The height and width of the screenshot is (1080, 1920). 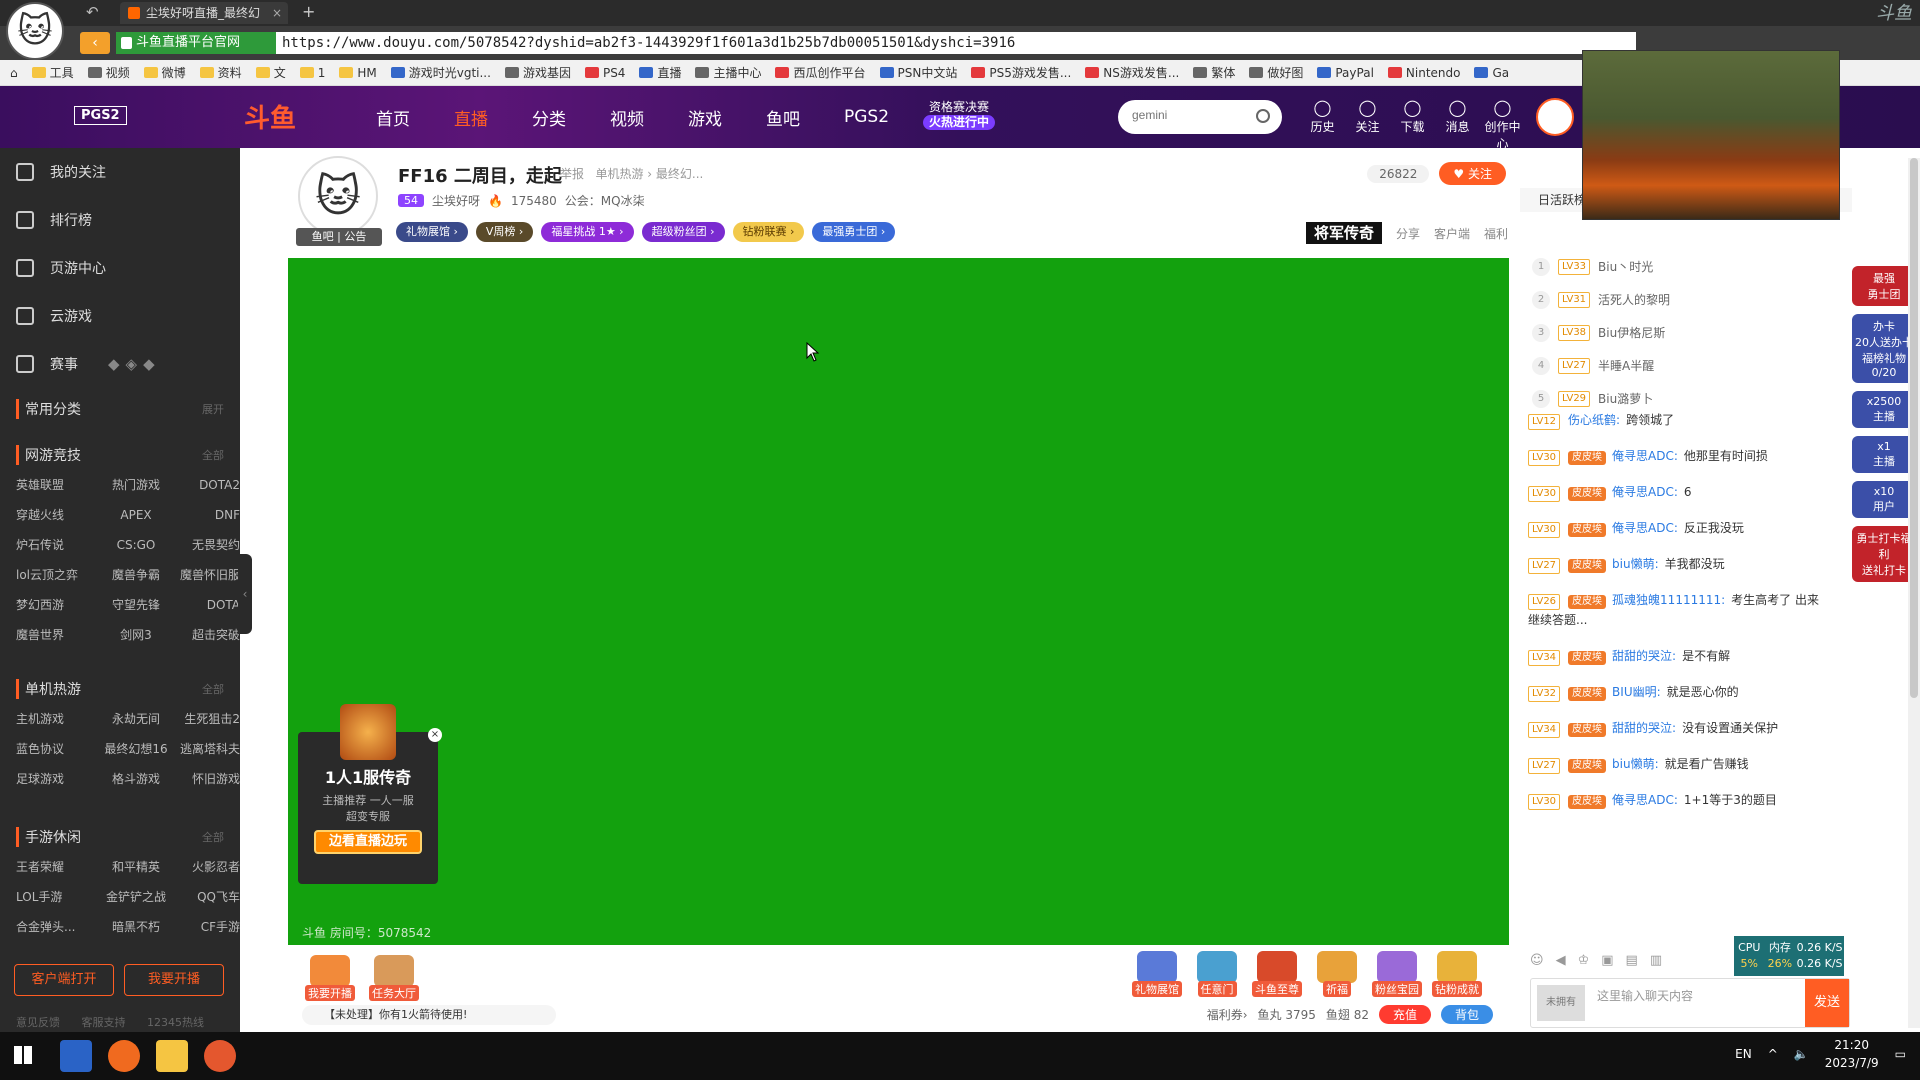 I want to click on clock: 21:20 2023/7/9, so click(x=1852, y=1054).